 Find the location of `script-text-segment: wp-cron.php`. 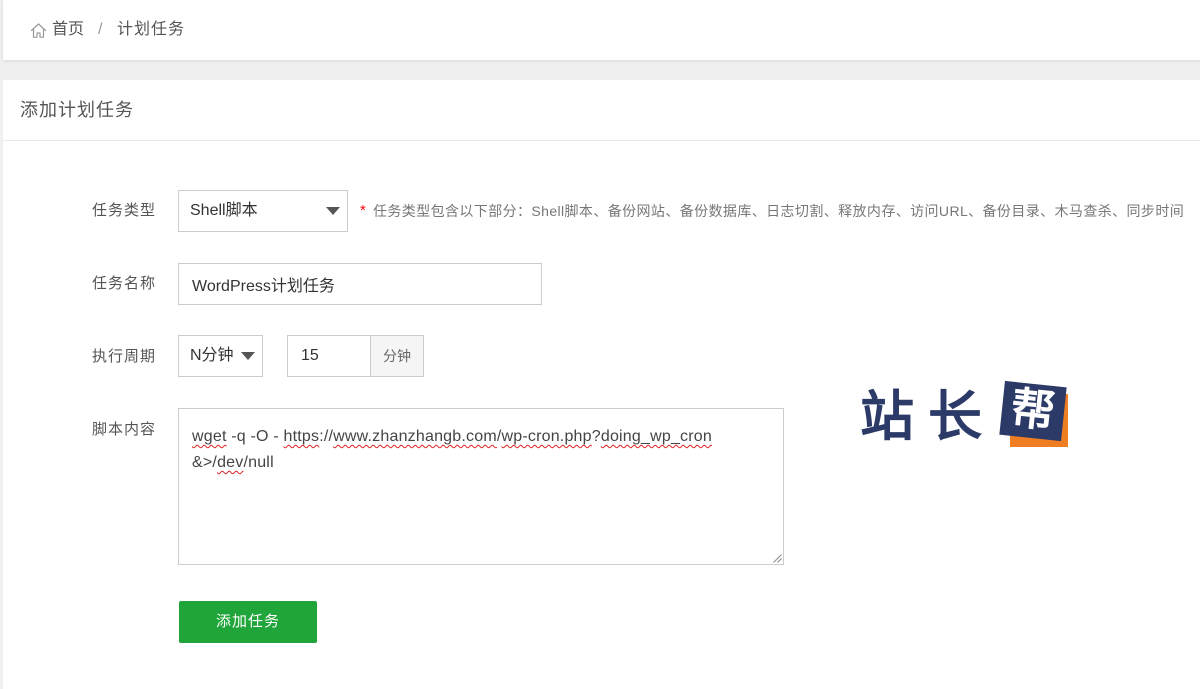

script-text-segment: wp-cron.php is located at coordinates (546, 436).